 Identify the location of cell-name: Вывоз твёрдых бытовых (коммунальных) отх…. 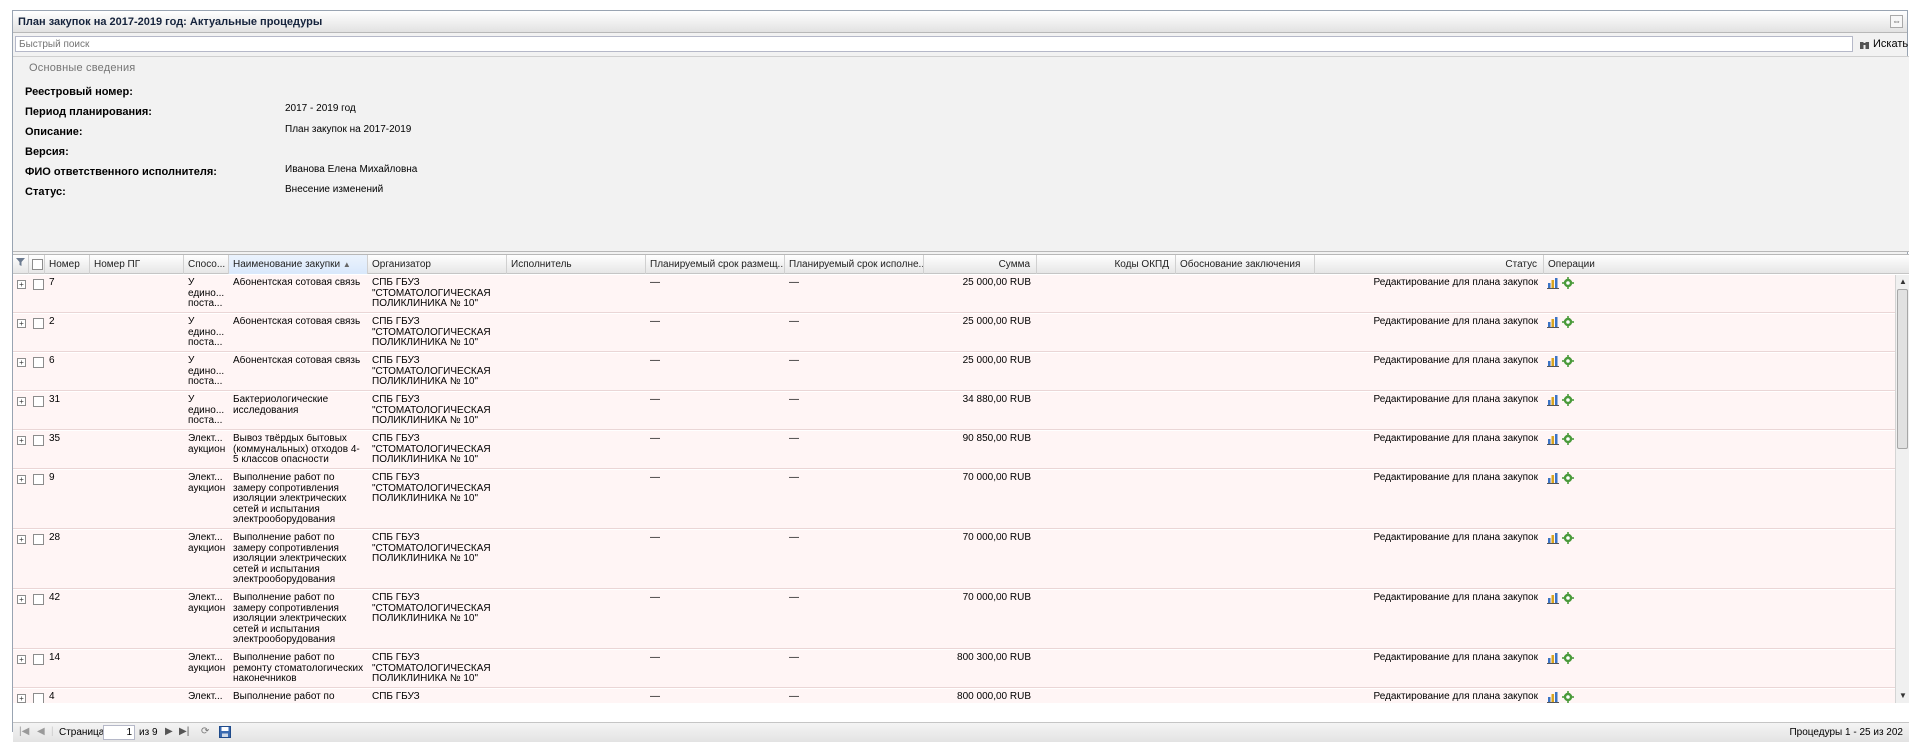
(296, 449).